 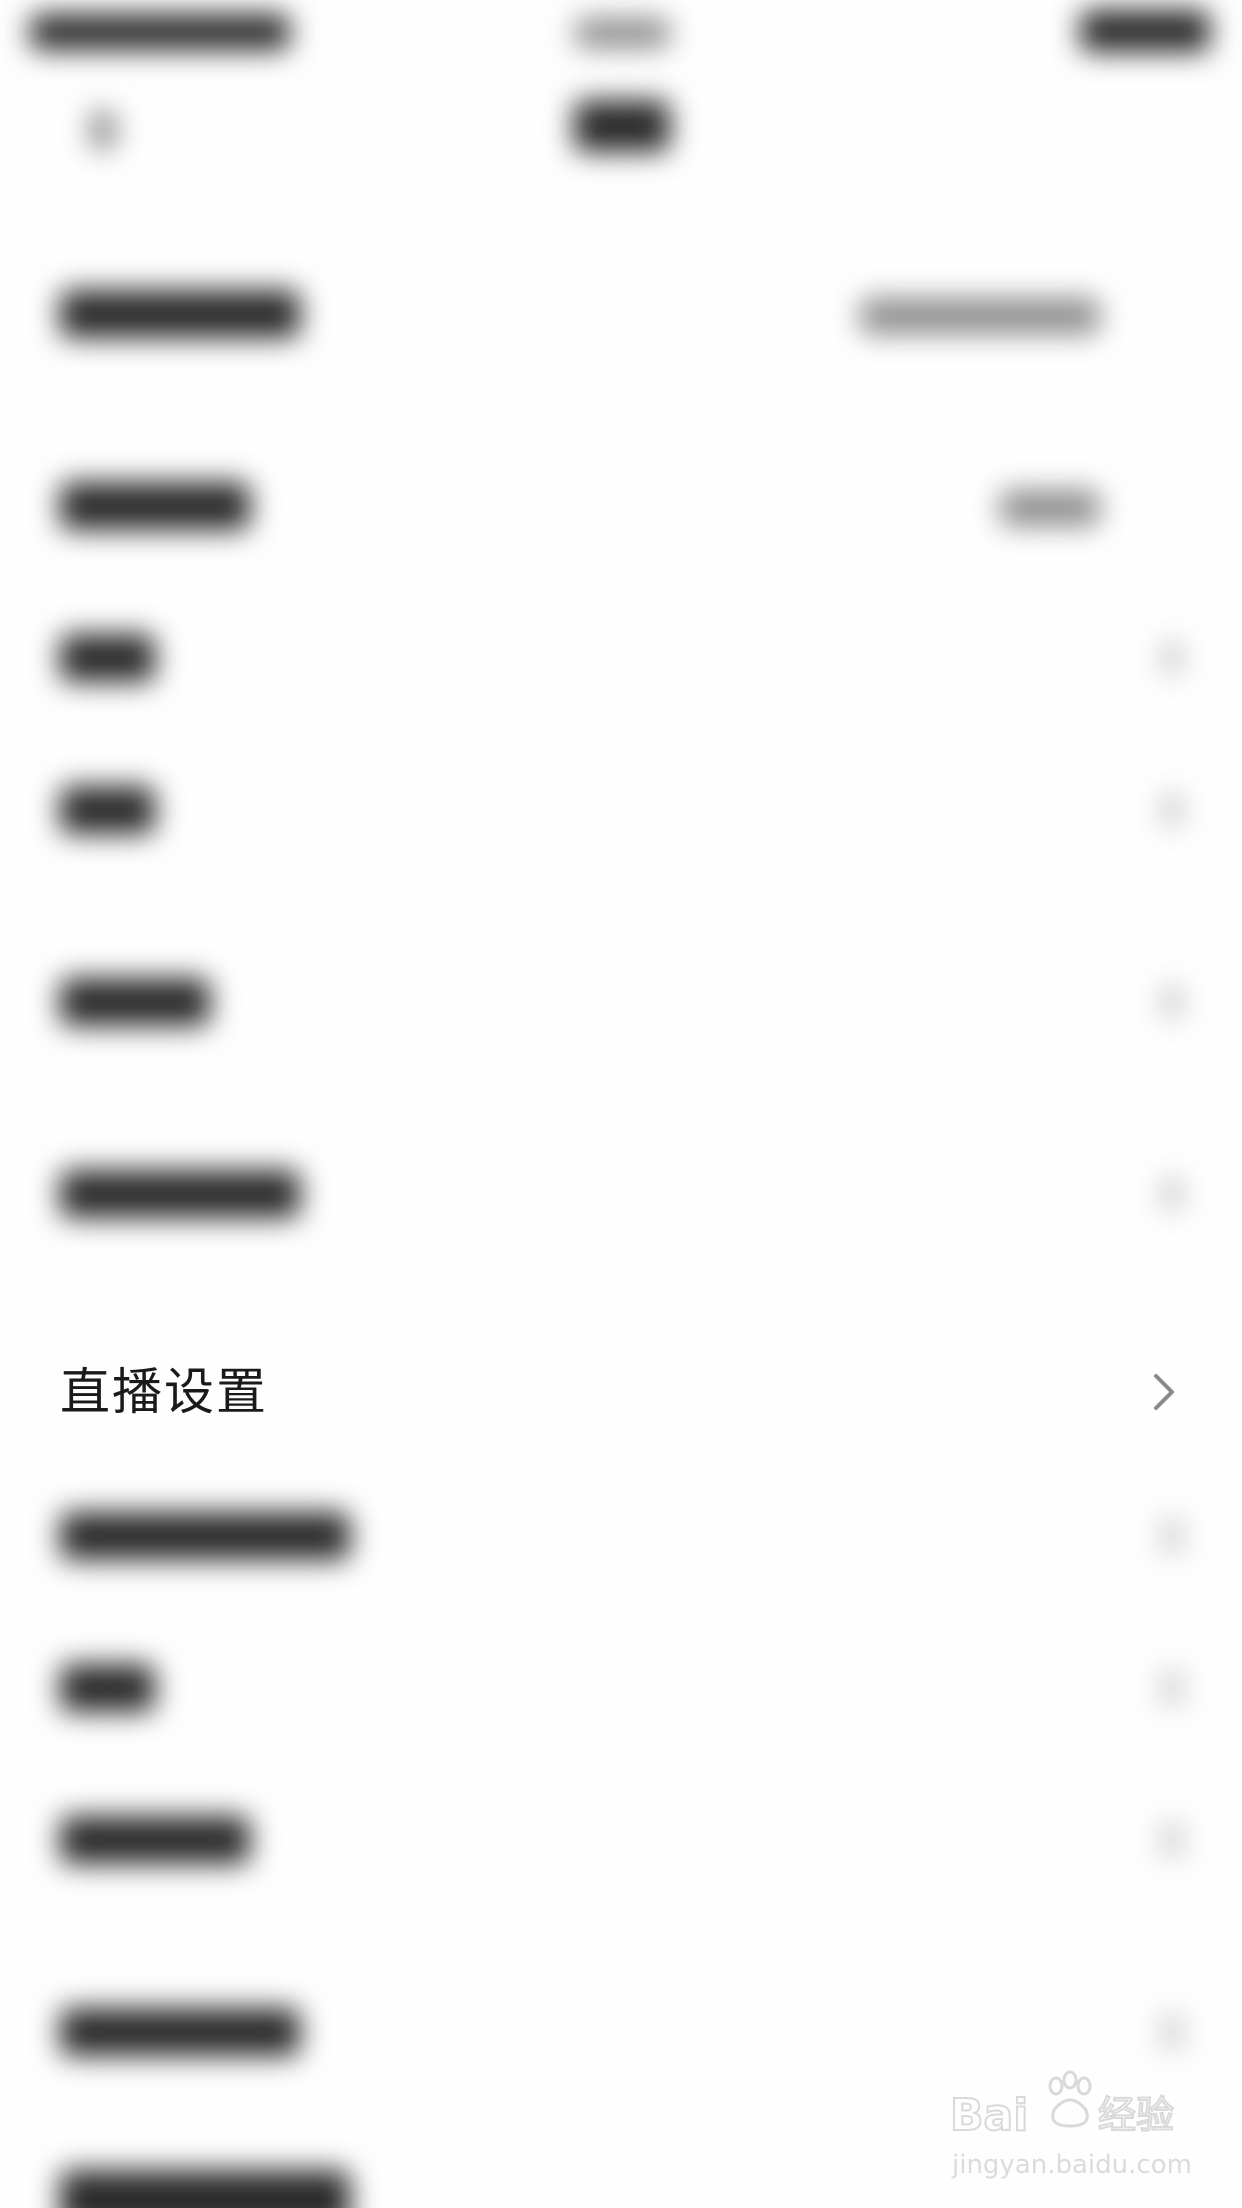 What do you see at coordinates (107, 658) in the screenshot?
I see `settings-row-3-label` at bounding box center [107, 658].